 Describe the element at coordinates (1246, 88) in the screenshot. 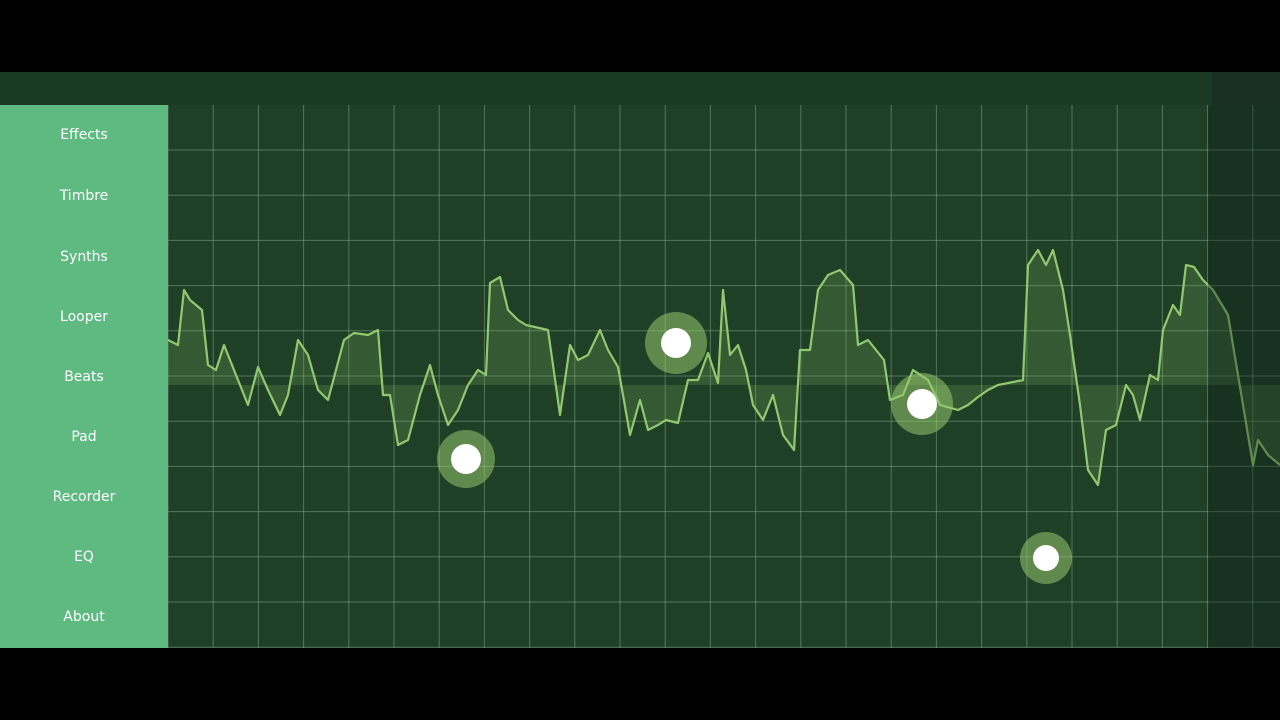

I see `top-bar-right-panel` at that location.